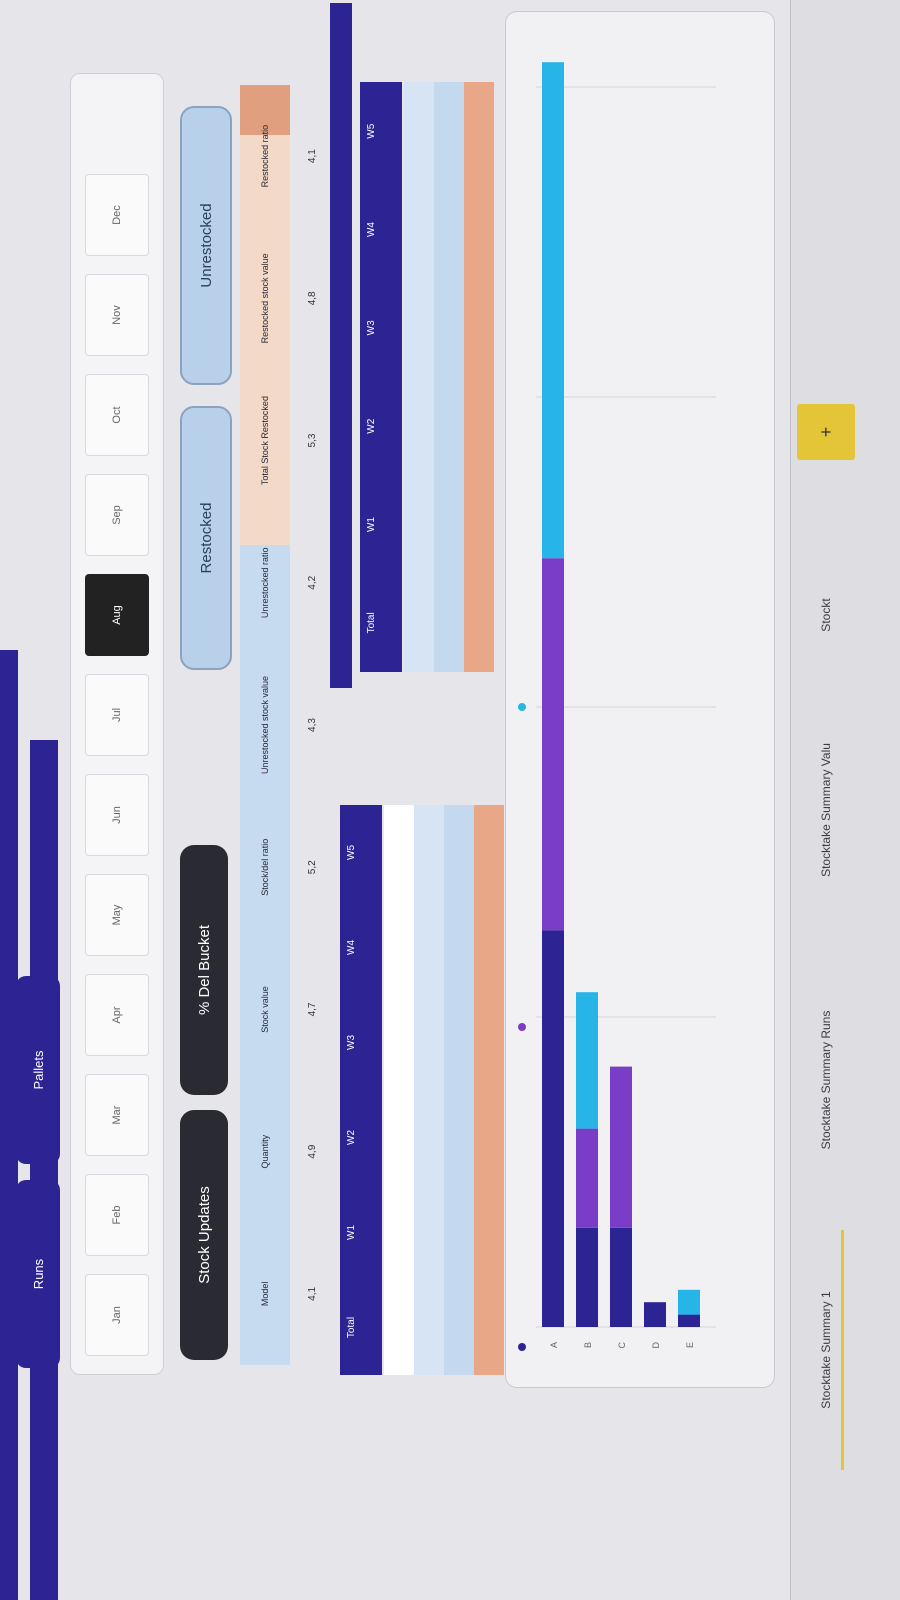 The height and width of the screenshot is (1600, 900). What do you see at coordinates (312, 1151) in the screenshot?
I see `summary-value-cell: 4,9` at bounding box center [312, 1151].